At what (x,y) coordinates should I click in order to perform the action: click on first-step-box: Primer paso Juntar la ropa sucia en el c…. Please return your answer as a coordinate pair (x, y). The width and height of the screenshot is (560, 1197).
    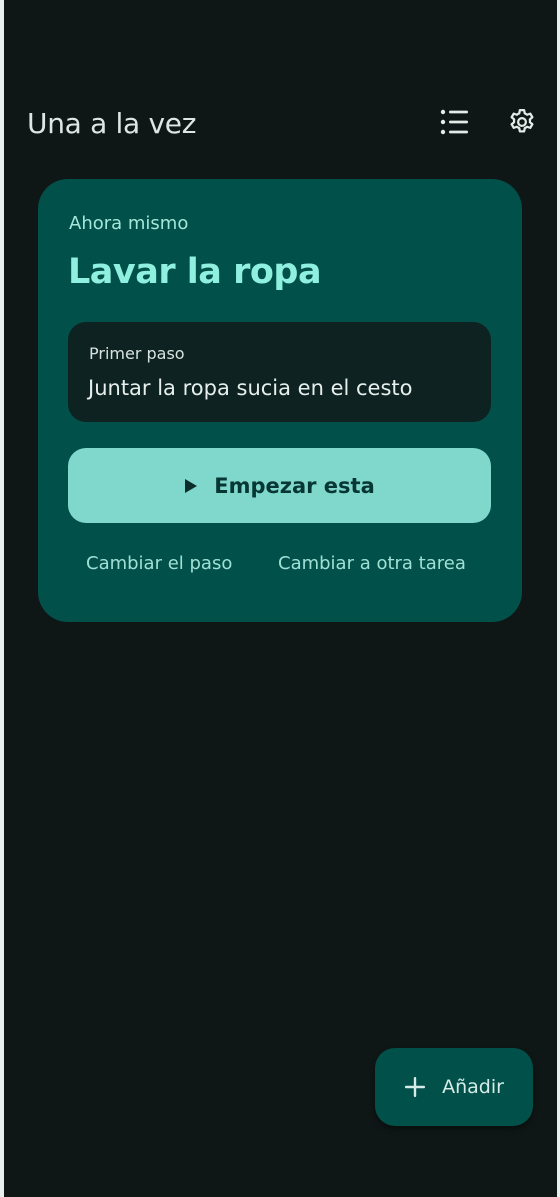
    Looking at the image, I should click on (279, 372).